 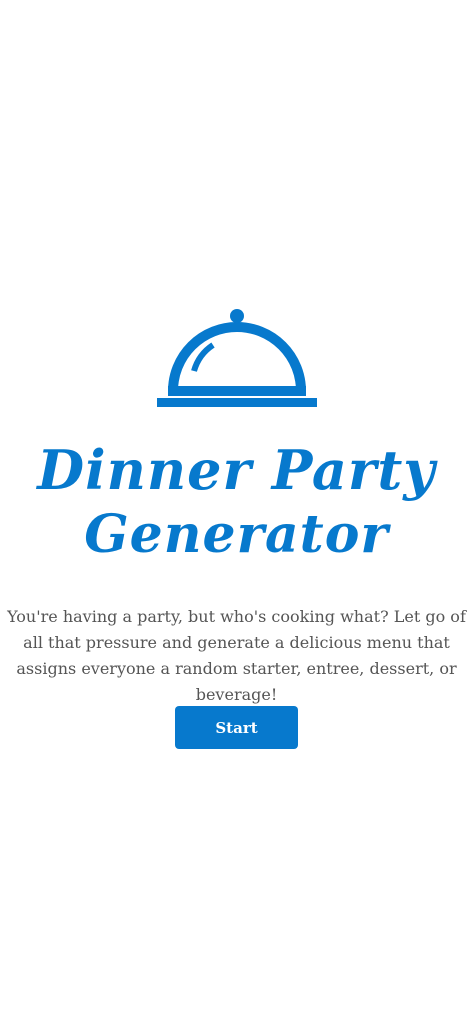 I want to click on start-button: Start, so click(x=236, y=727).